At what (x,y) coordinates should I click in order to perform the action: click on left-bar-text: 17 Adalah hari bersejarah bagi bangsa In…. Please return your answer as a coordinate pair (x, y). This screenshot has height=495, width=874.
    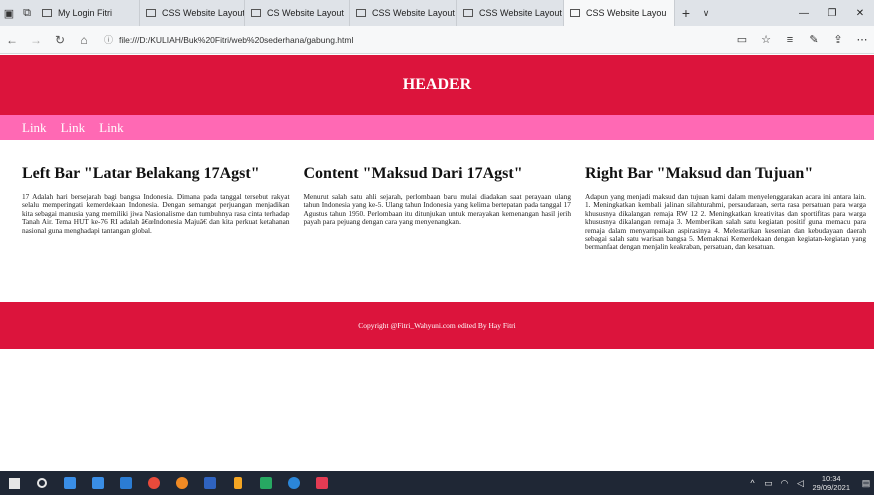
    Looking at the image, I should click on (156, 213).